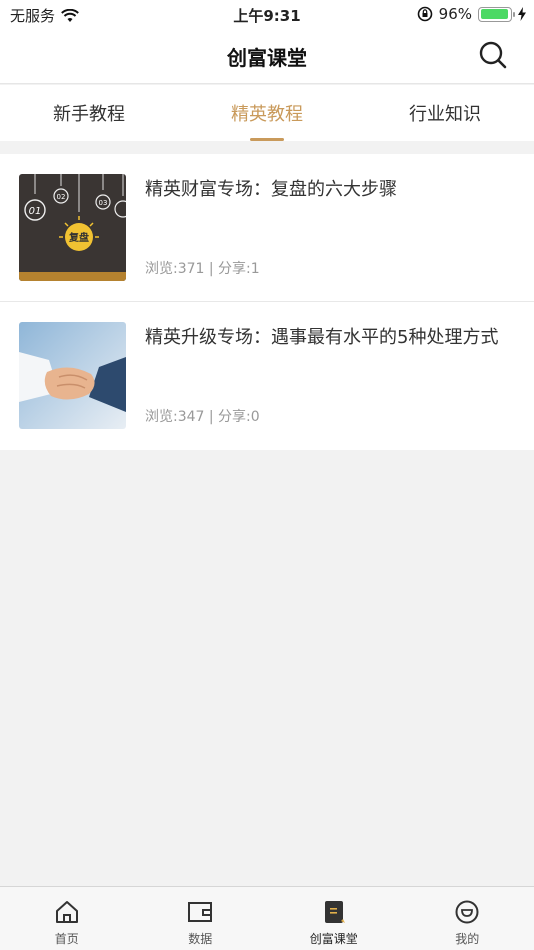  I want to click on bottom-tab-data: 数据, so click(201, 918).